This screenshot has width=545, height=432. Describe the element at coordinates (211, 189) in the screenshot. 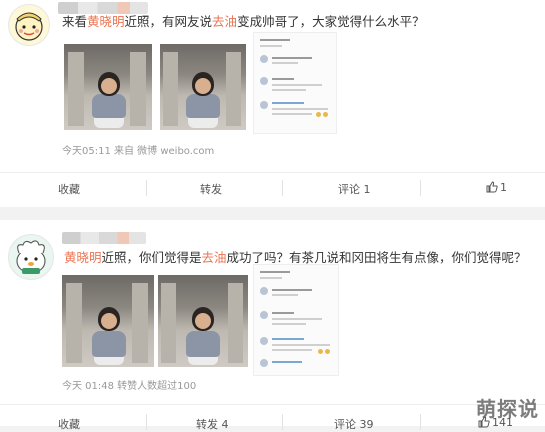

I see `repost-button: 转发` at that location.